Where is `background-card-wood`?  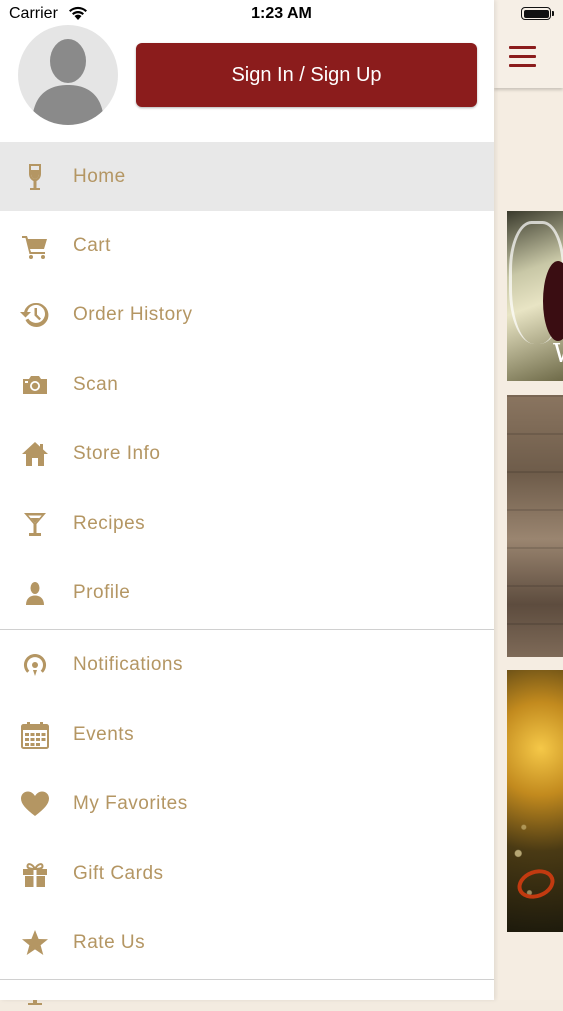 background-card-wood is located at coordinates (535, 526).